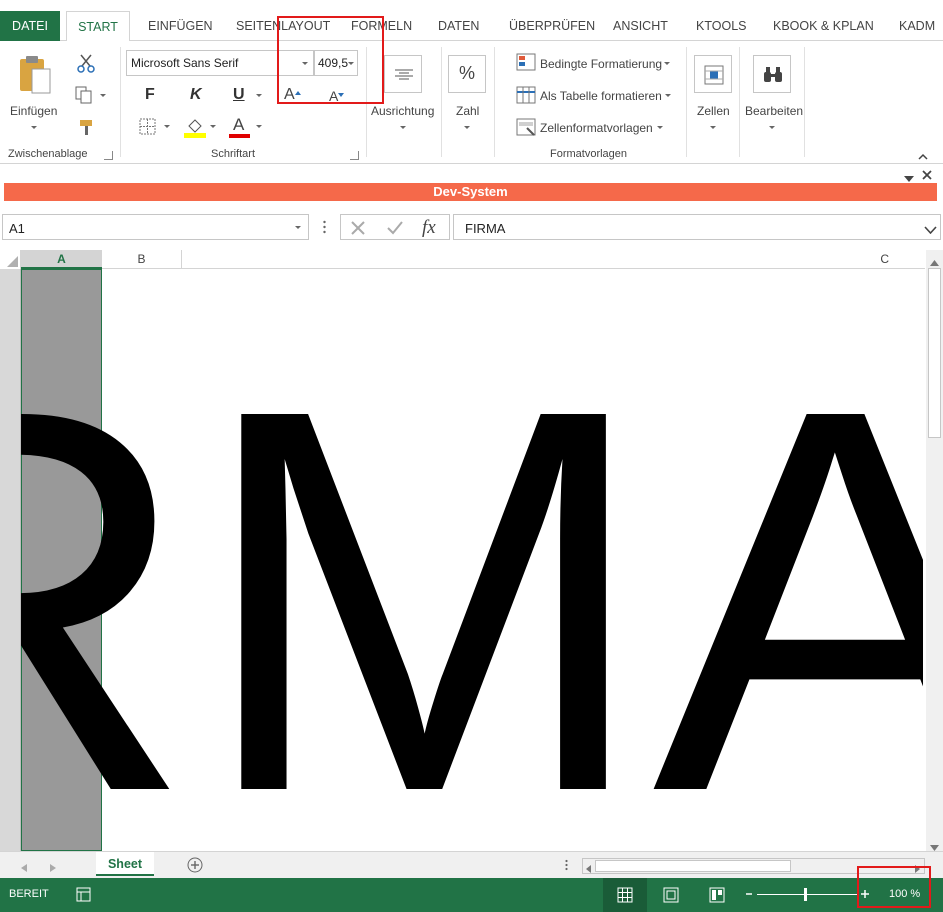 This screenshot has width=943, height=912. I want to click on underline-button: U, so click(239, 95).